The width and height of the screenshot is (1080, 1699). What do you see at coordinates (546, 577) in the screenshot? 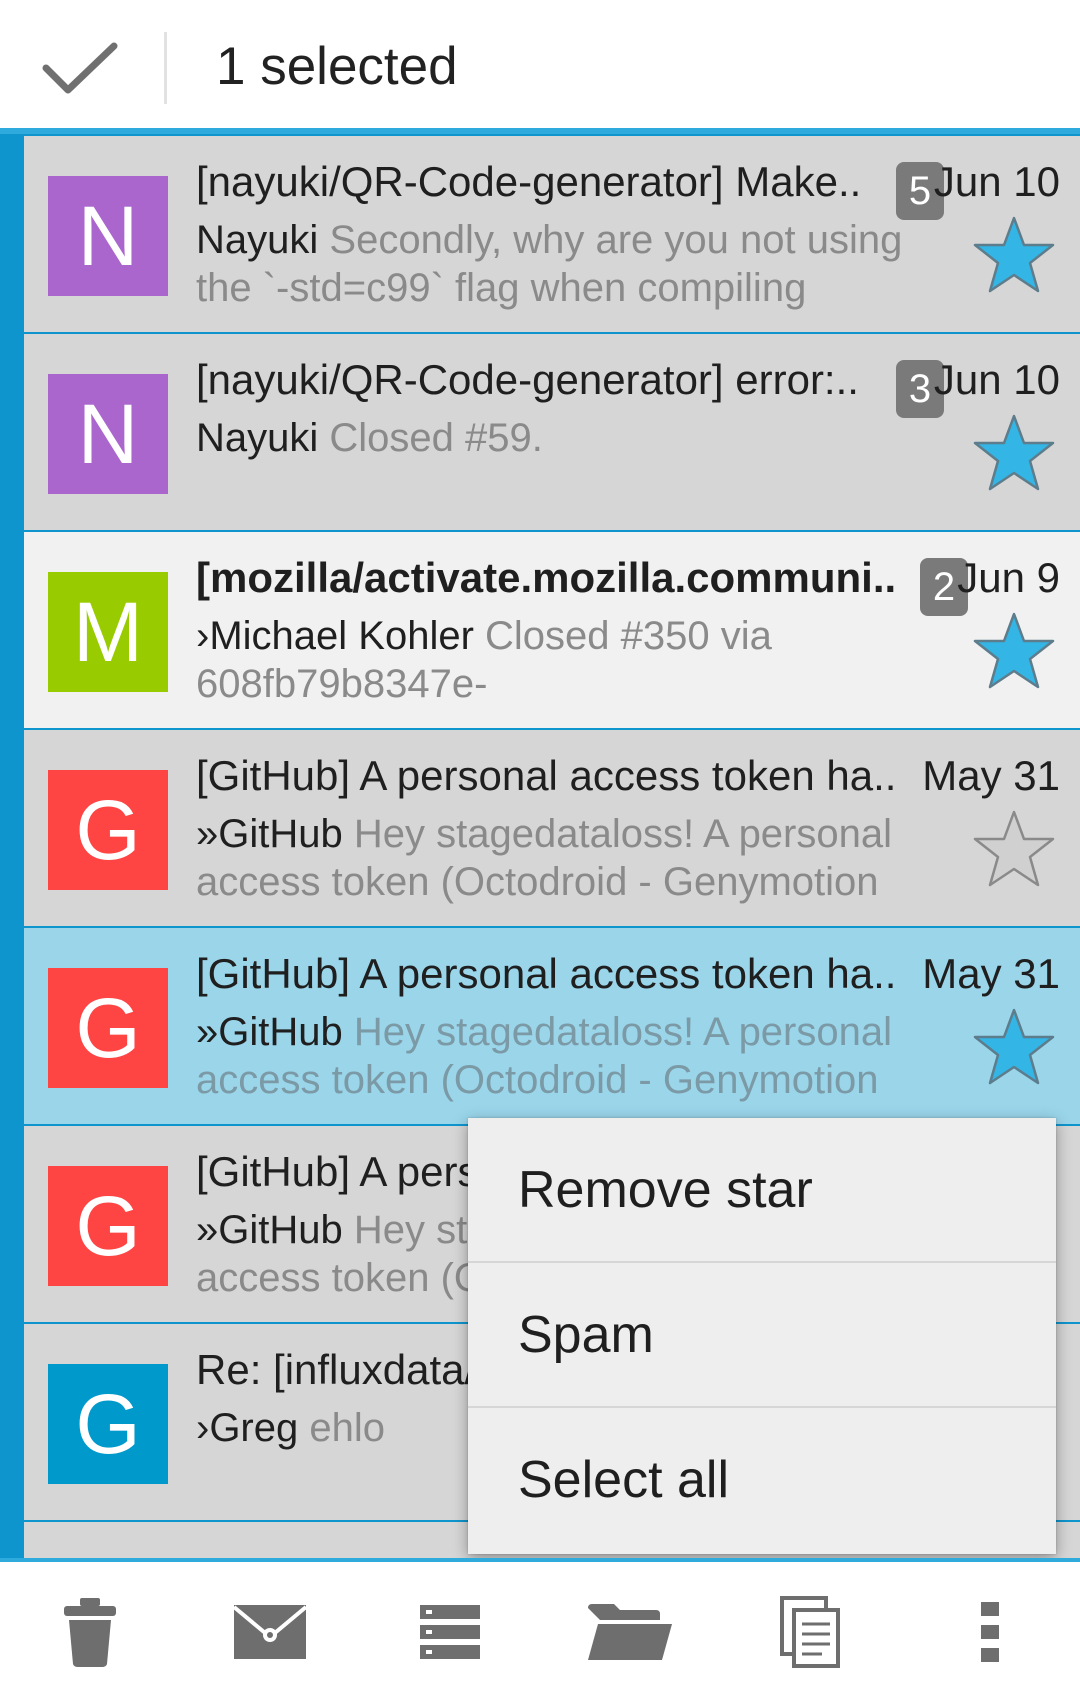
I see `message-subject: [mozilla/activate.mozilla.communi..` at bounding box center [546, 577].